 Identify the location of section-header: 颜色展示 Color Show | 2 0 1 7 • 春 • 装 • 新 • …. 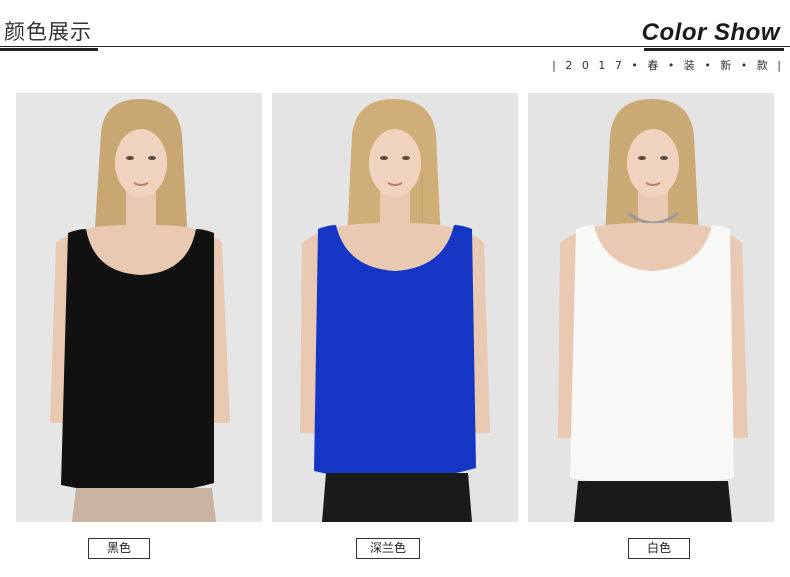
(395, 40).